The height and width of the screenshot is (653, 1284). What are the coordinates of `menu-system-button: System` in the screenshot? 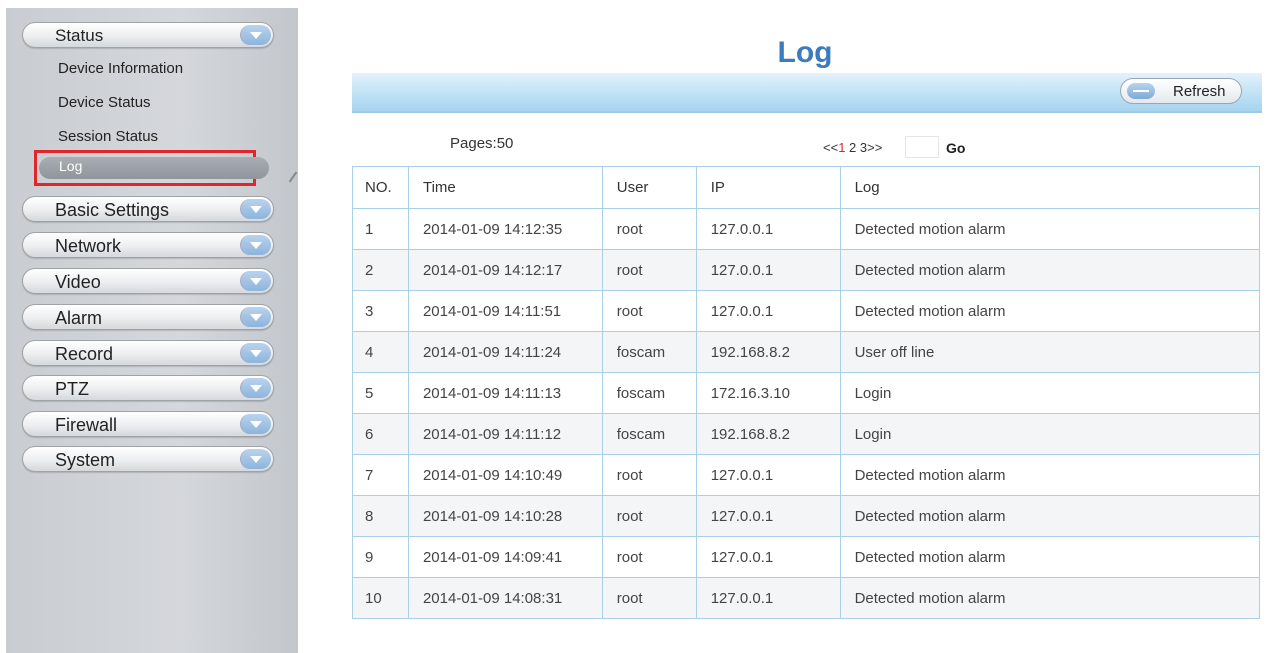 It's located at (148, 459).